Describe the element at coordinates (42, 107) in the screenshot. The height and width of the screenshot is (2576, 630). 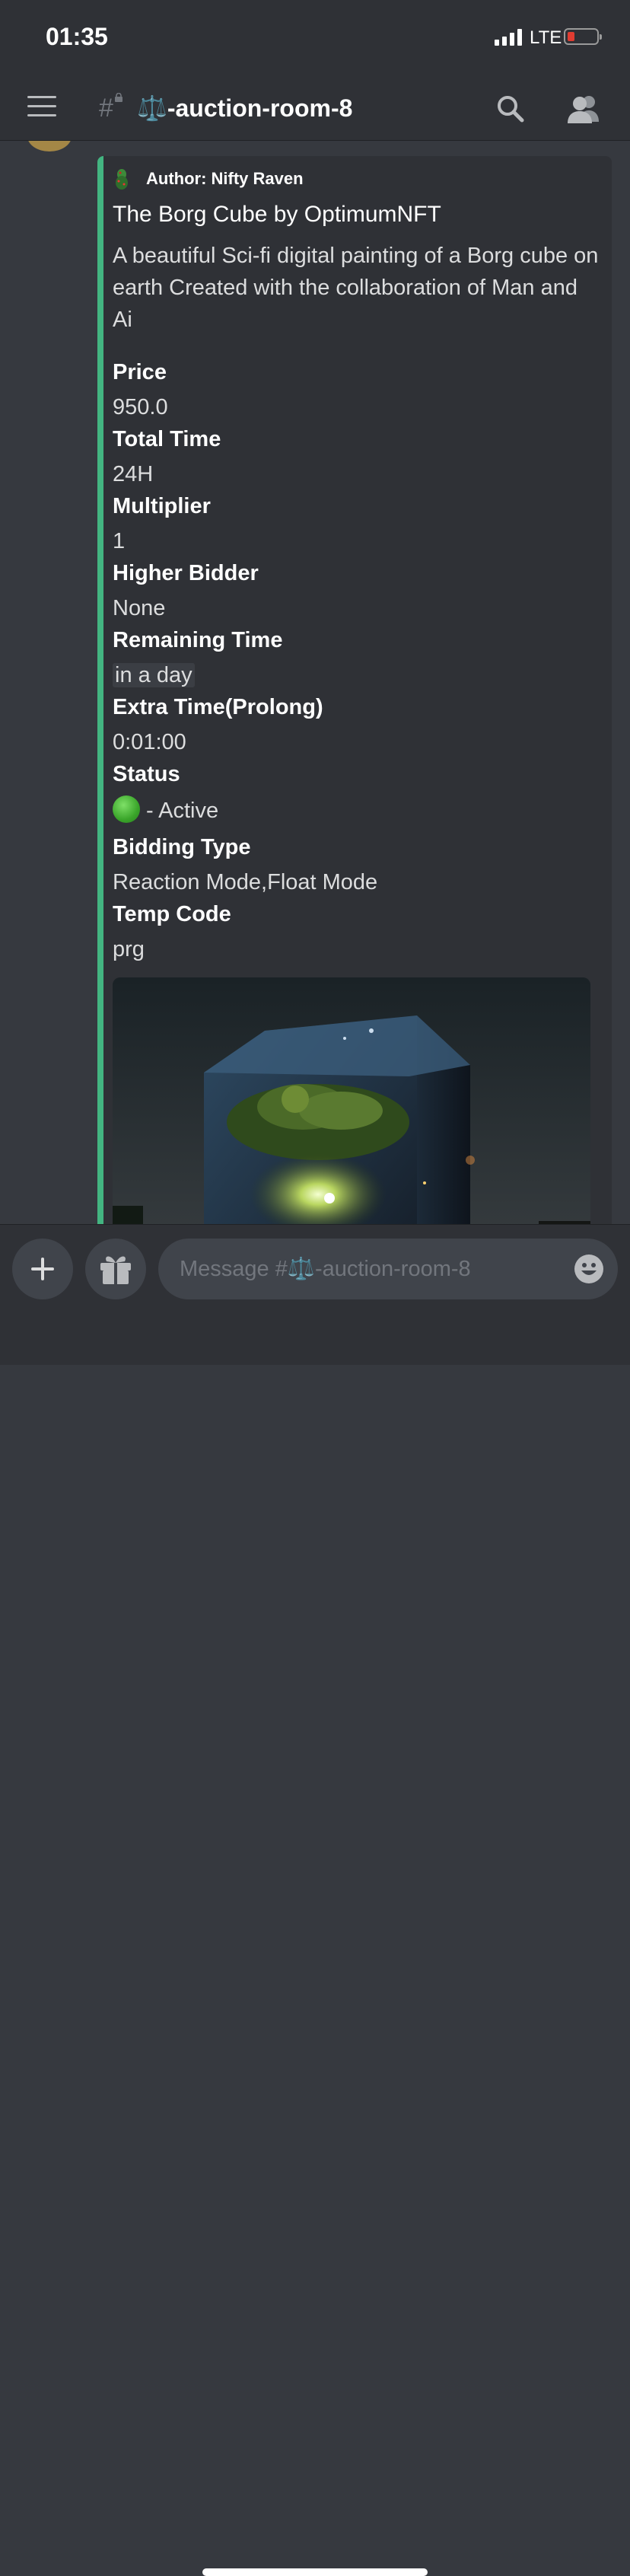
I see `hamburger-menu-icon` at that location.